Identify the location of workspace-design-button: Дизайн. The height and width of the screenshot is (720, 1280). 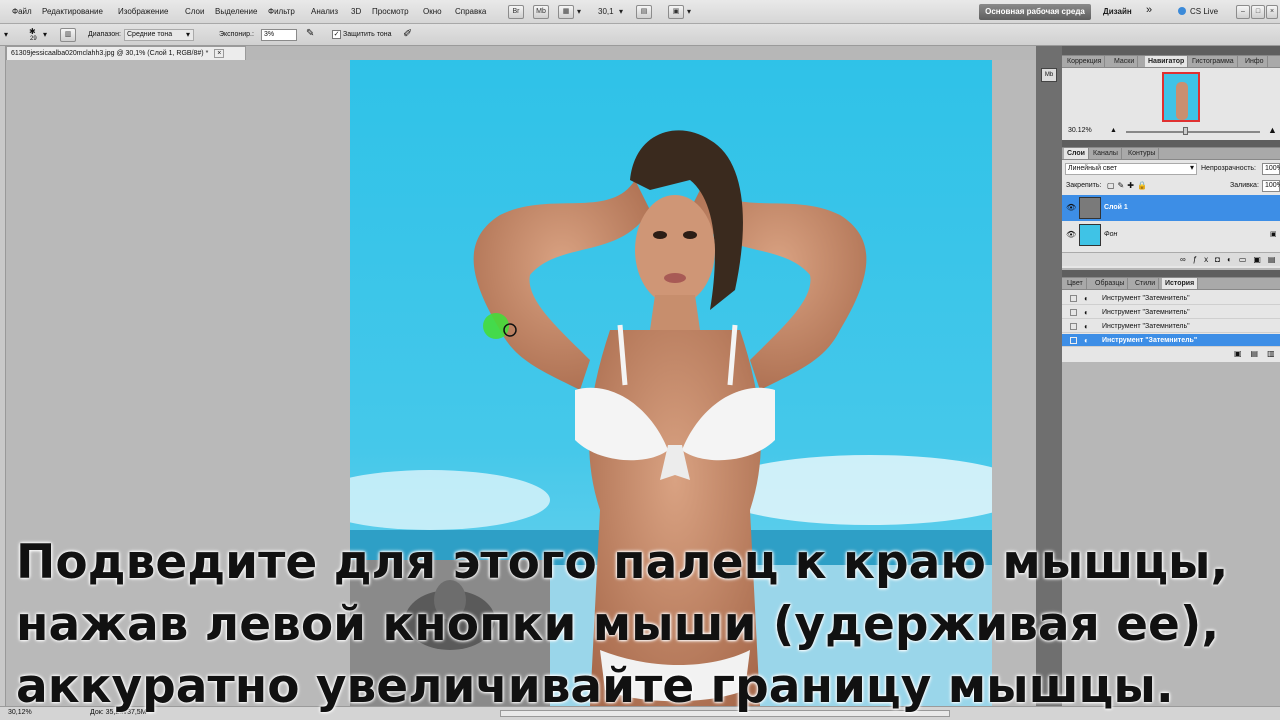
(1117, 11).